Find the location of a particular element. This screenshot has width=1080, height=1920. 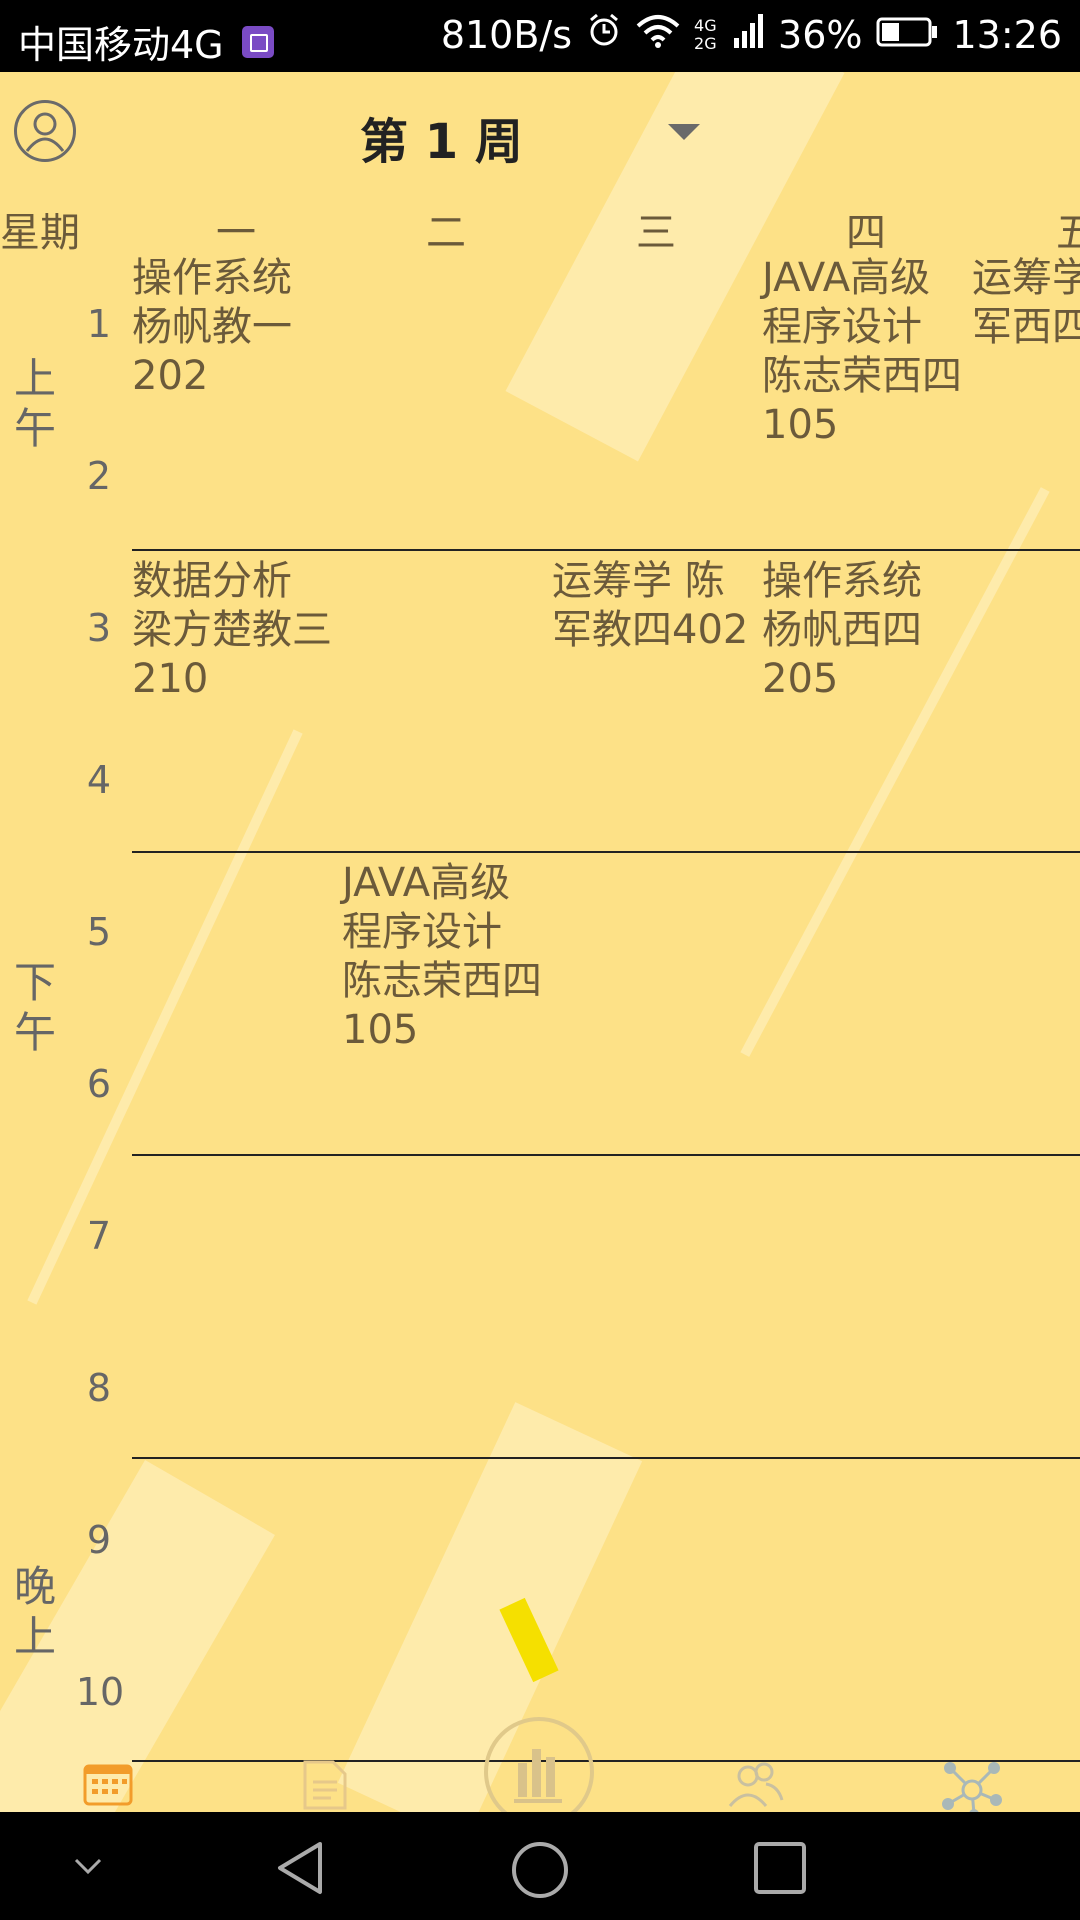

dropdown-arrow-icon is located at coordinates (684, 132).